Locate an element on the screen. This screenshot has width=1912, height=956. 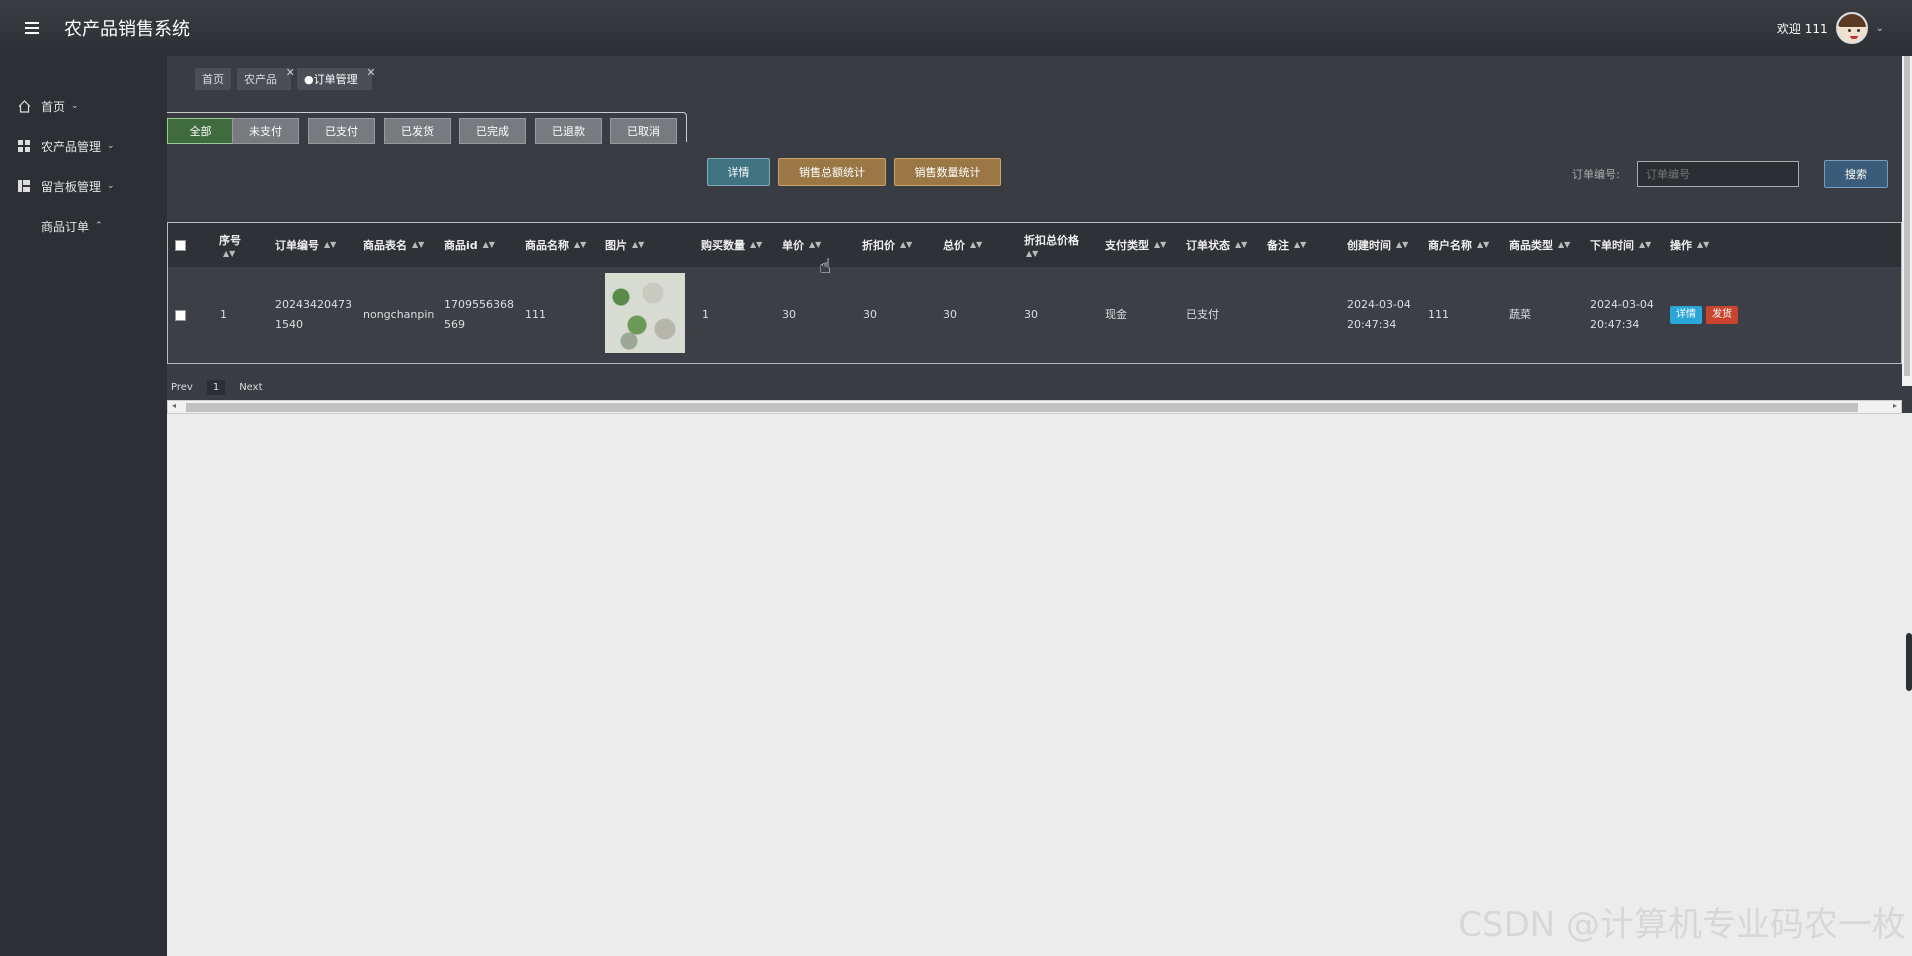
tab-home: 首页 is located at coordinates (213, 79).